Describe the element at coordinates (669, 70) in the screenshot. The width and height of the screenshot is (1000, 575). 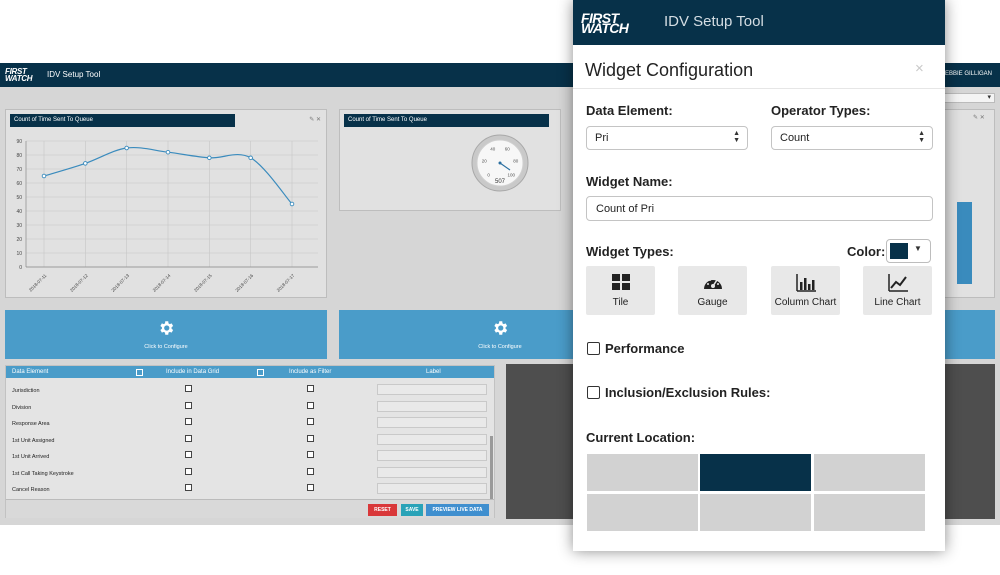
I see `modal-title: Widget Configuration` at that location.